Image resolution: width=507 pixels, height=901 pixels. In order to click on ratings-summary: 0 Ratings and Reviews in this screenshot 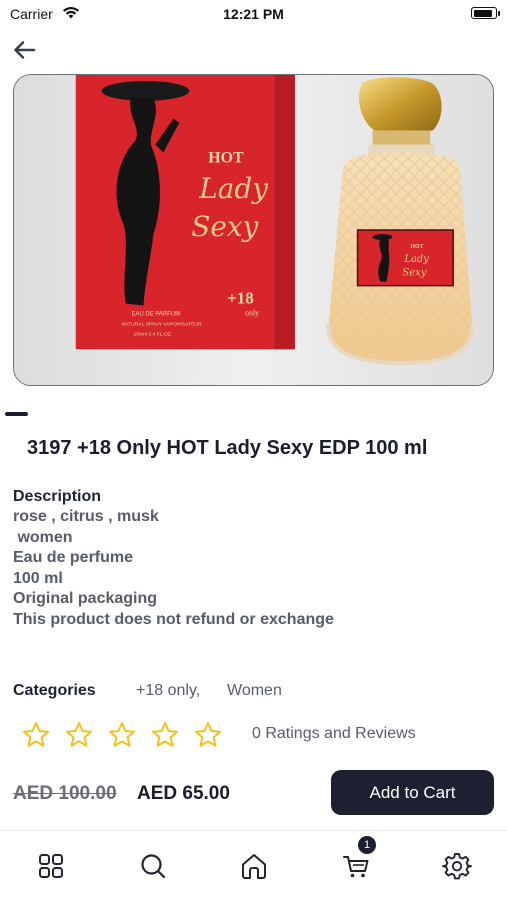, I will do `click(334, 734)`.